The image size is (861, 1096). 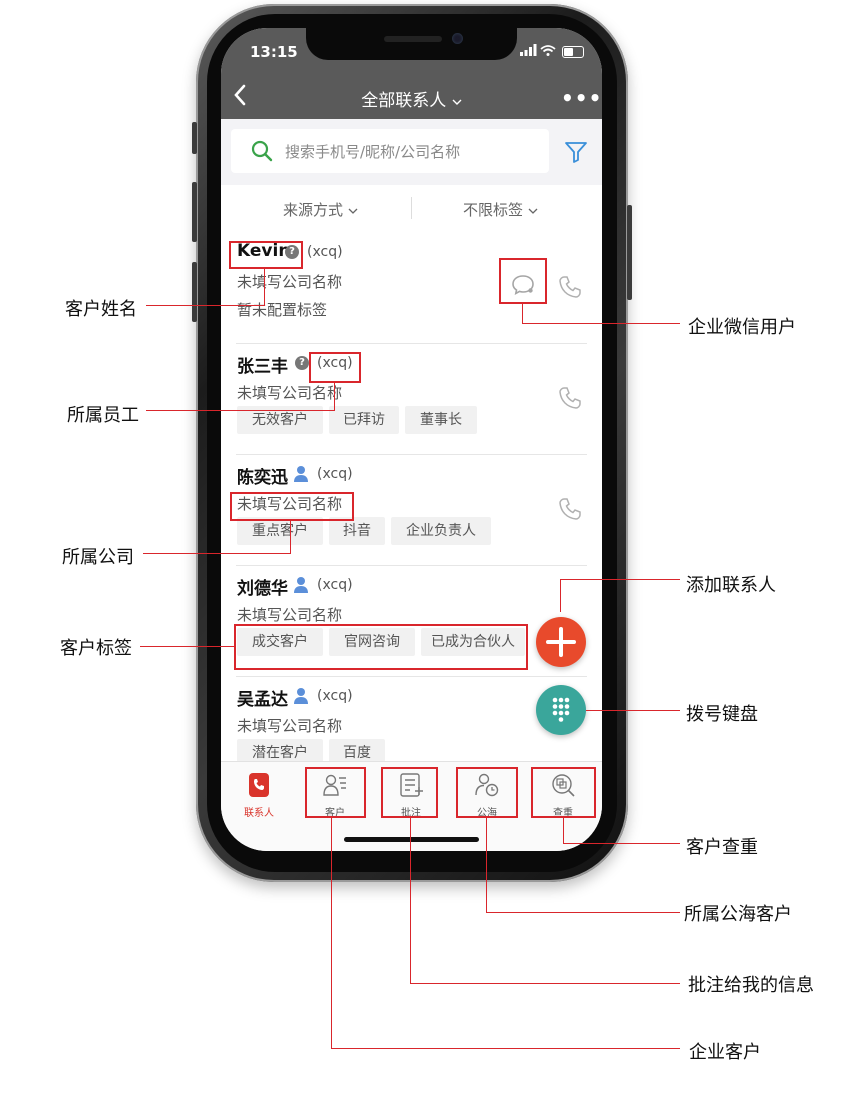 What do you see at coordinates (194, 138) in the screenshot?
I see `side-button-mute` at bounding box center [194, 138].